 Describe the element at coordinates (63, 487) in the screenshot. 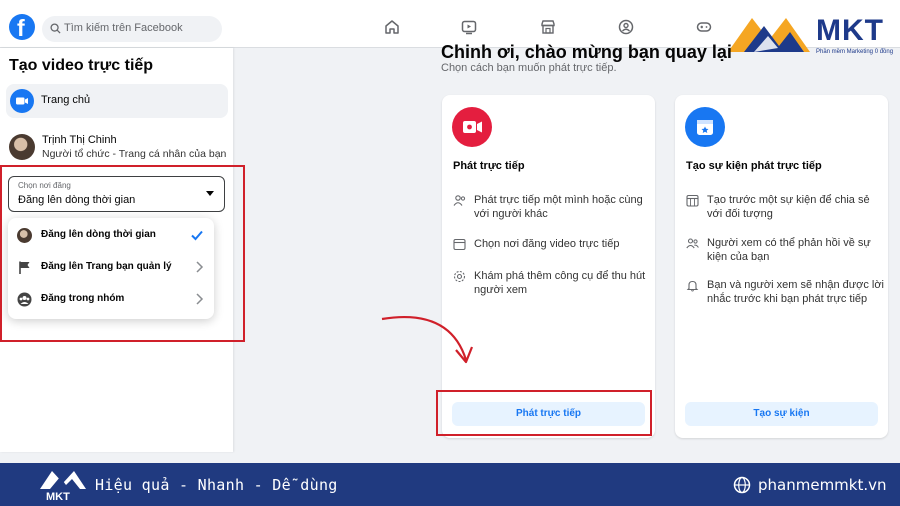

I see `mkt-footer-logo-icon: MKT` at that location.